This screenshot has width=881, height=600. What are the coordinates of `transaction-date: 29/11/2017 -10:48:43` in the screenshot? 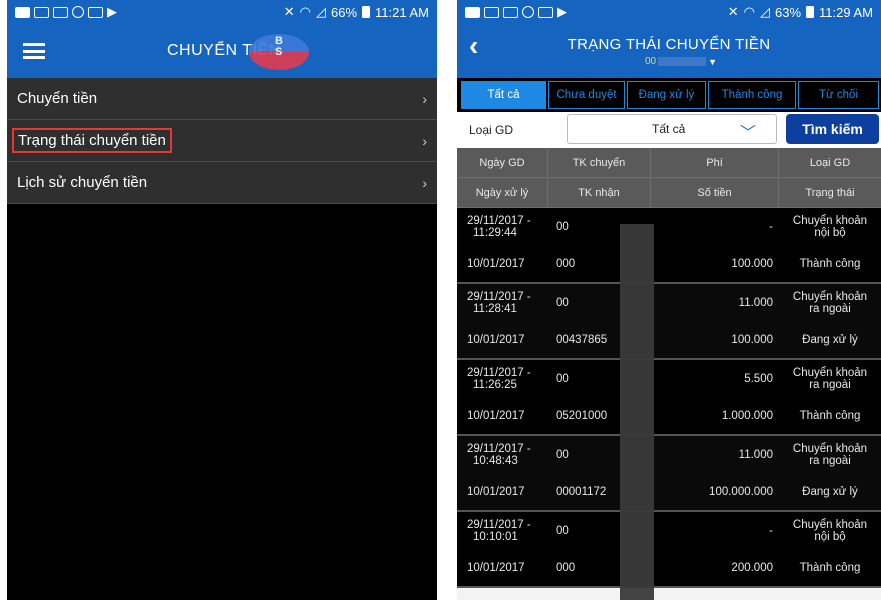 It's located at (502, 455).